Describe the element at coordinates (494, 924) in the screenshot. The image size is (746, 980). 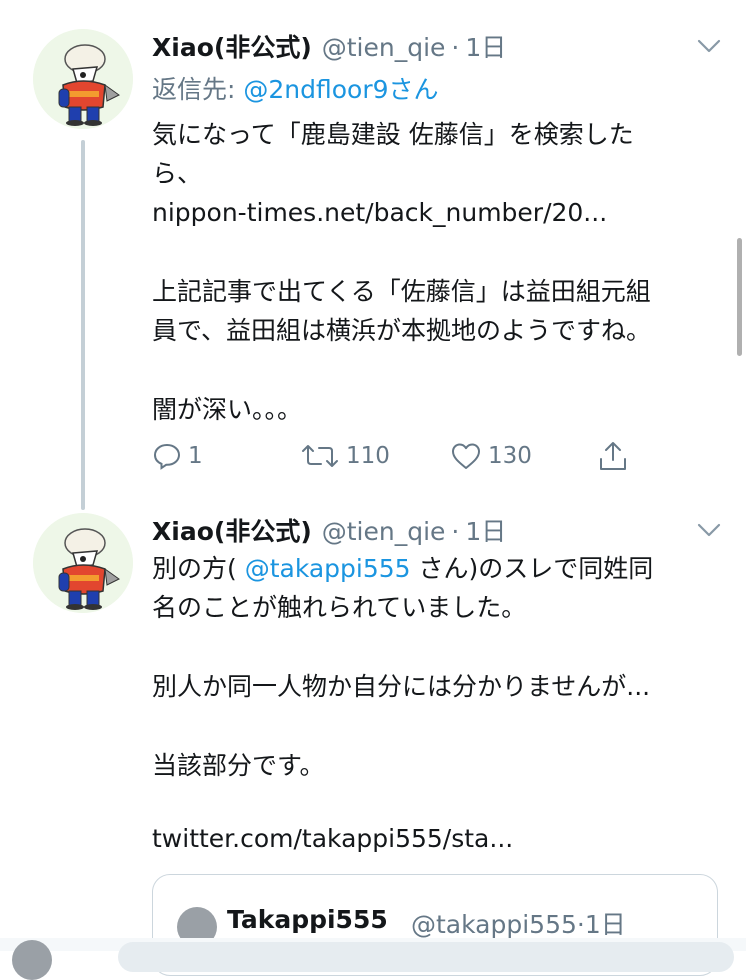
I see `quoted-handle-text: @takappi555` at that location.